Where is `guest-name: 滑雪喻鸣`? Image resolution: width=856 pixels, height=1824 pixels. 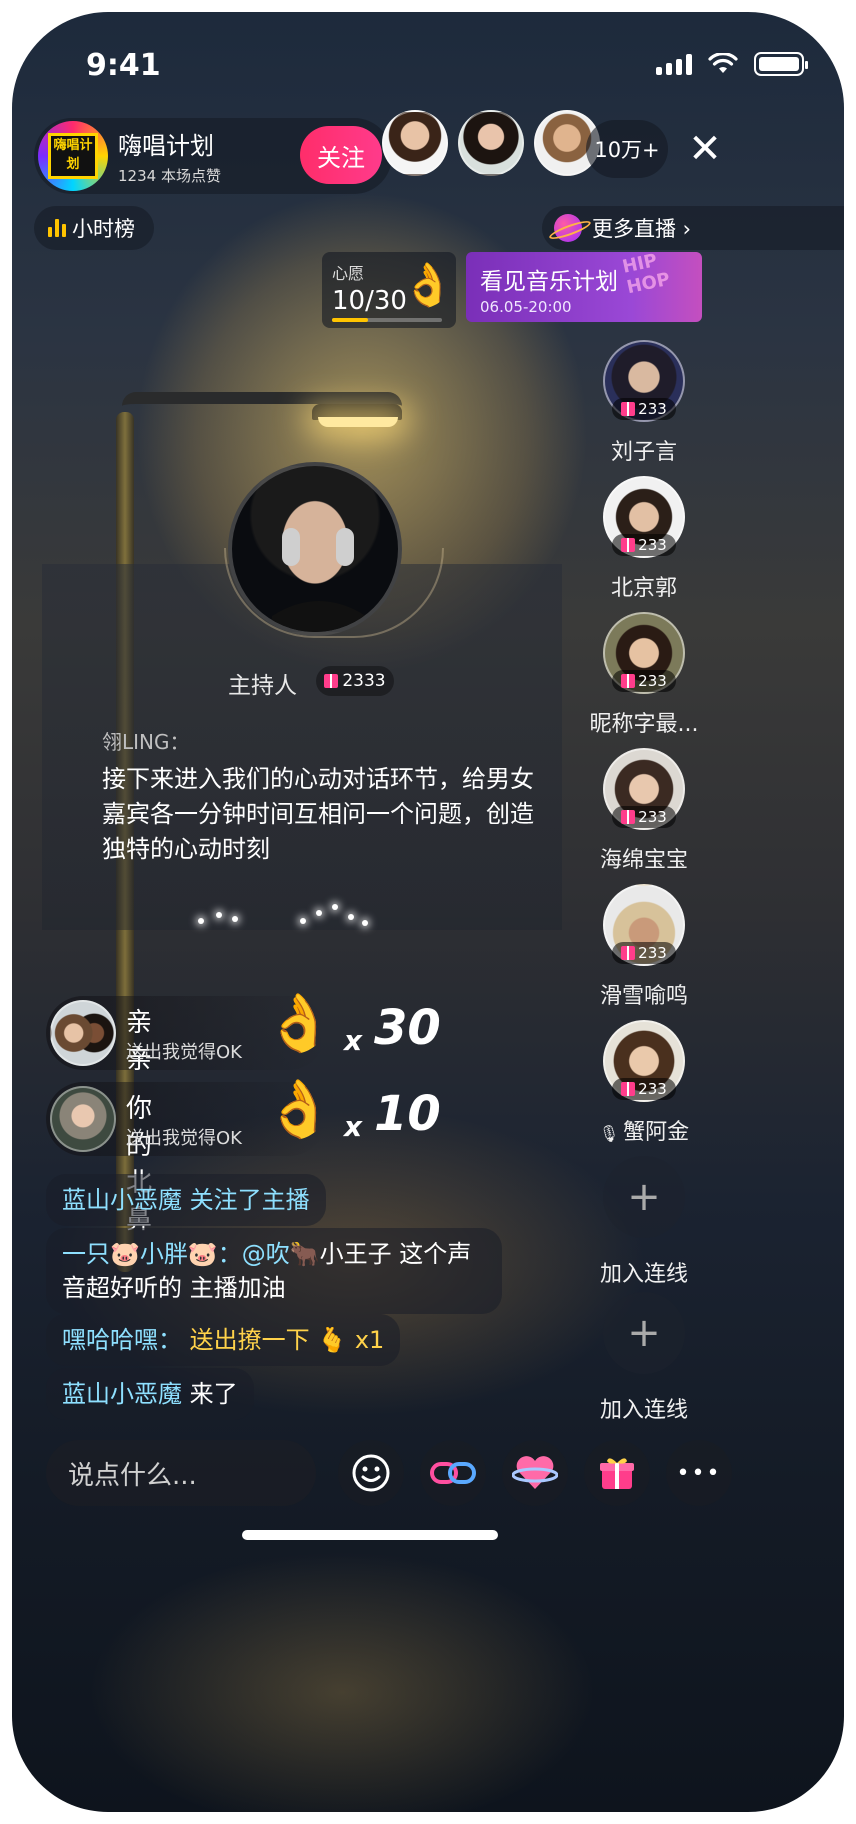 guest-name: 滑雪喻鸣 is located at coordinates (643, 996).